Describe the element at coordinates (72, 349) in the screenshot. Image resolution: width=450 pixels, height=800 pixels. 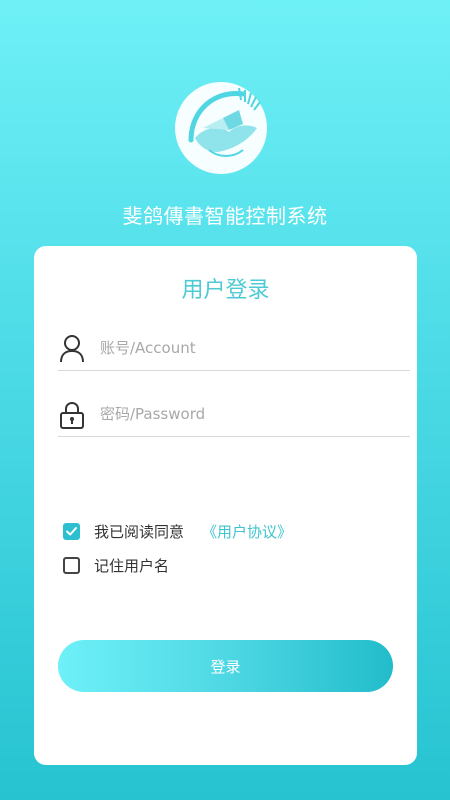
I see `user-icon` at that location.